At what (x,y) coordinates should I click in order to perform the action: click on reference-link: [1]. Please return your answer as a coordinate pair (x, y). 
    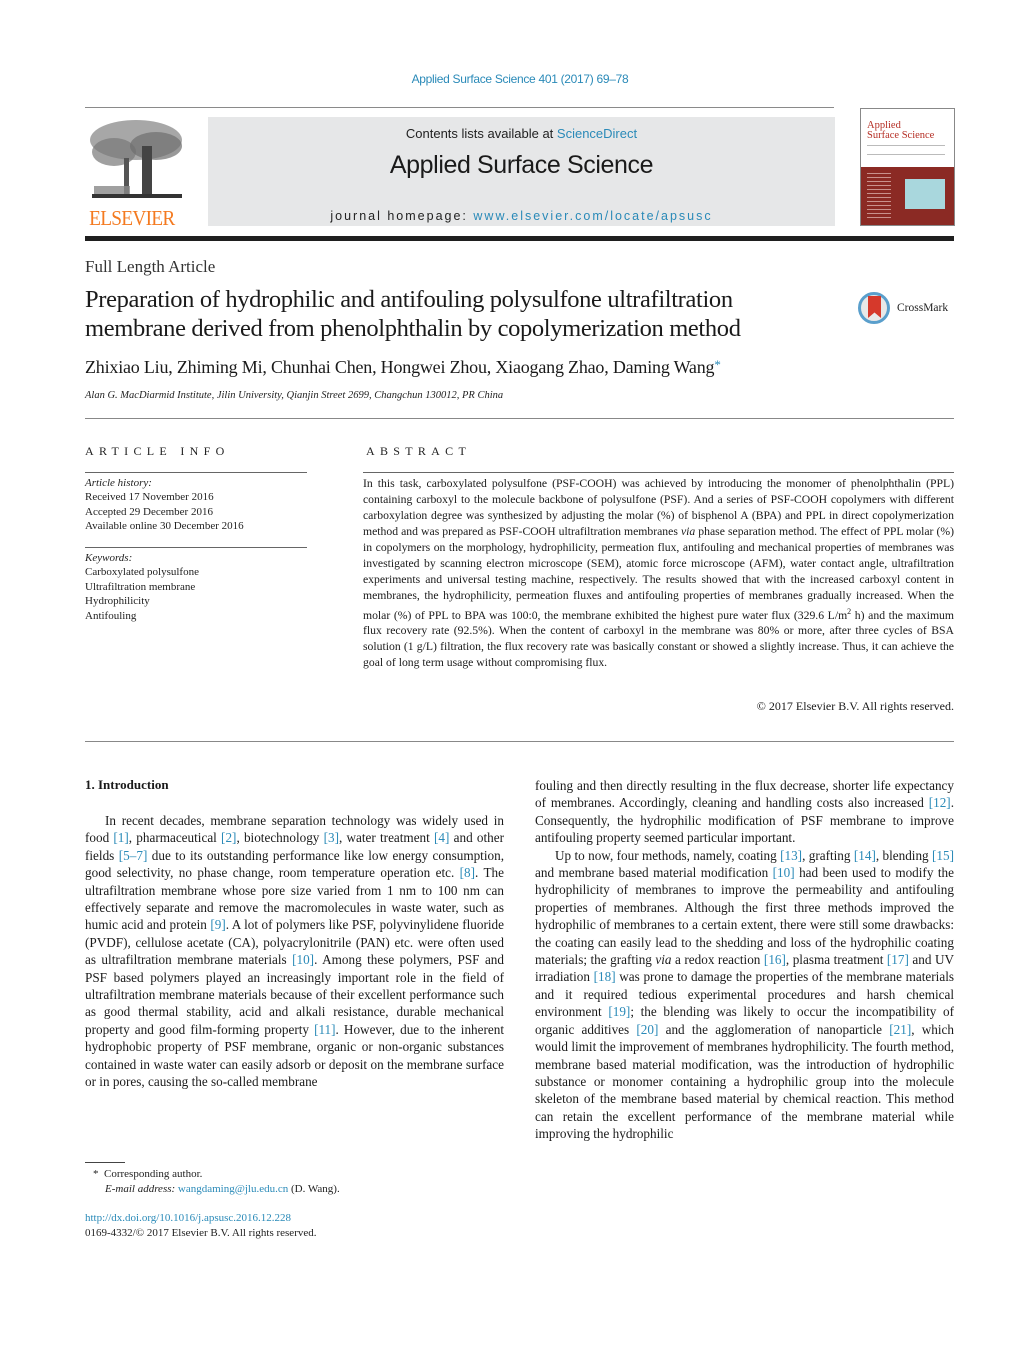
    Looking at the image, I should click on (120, 837).